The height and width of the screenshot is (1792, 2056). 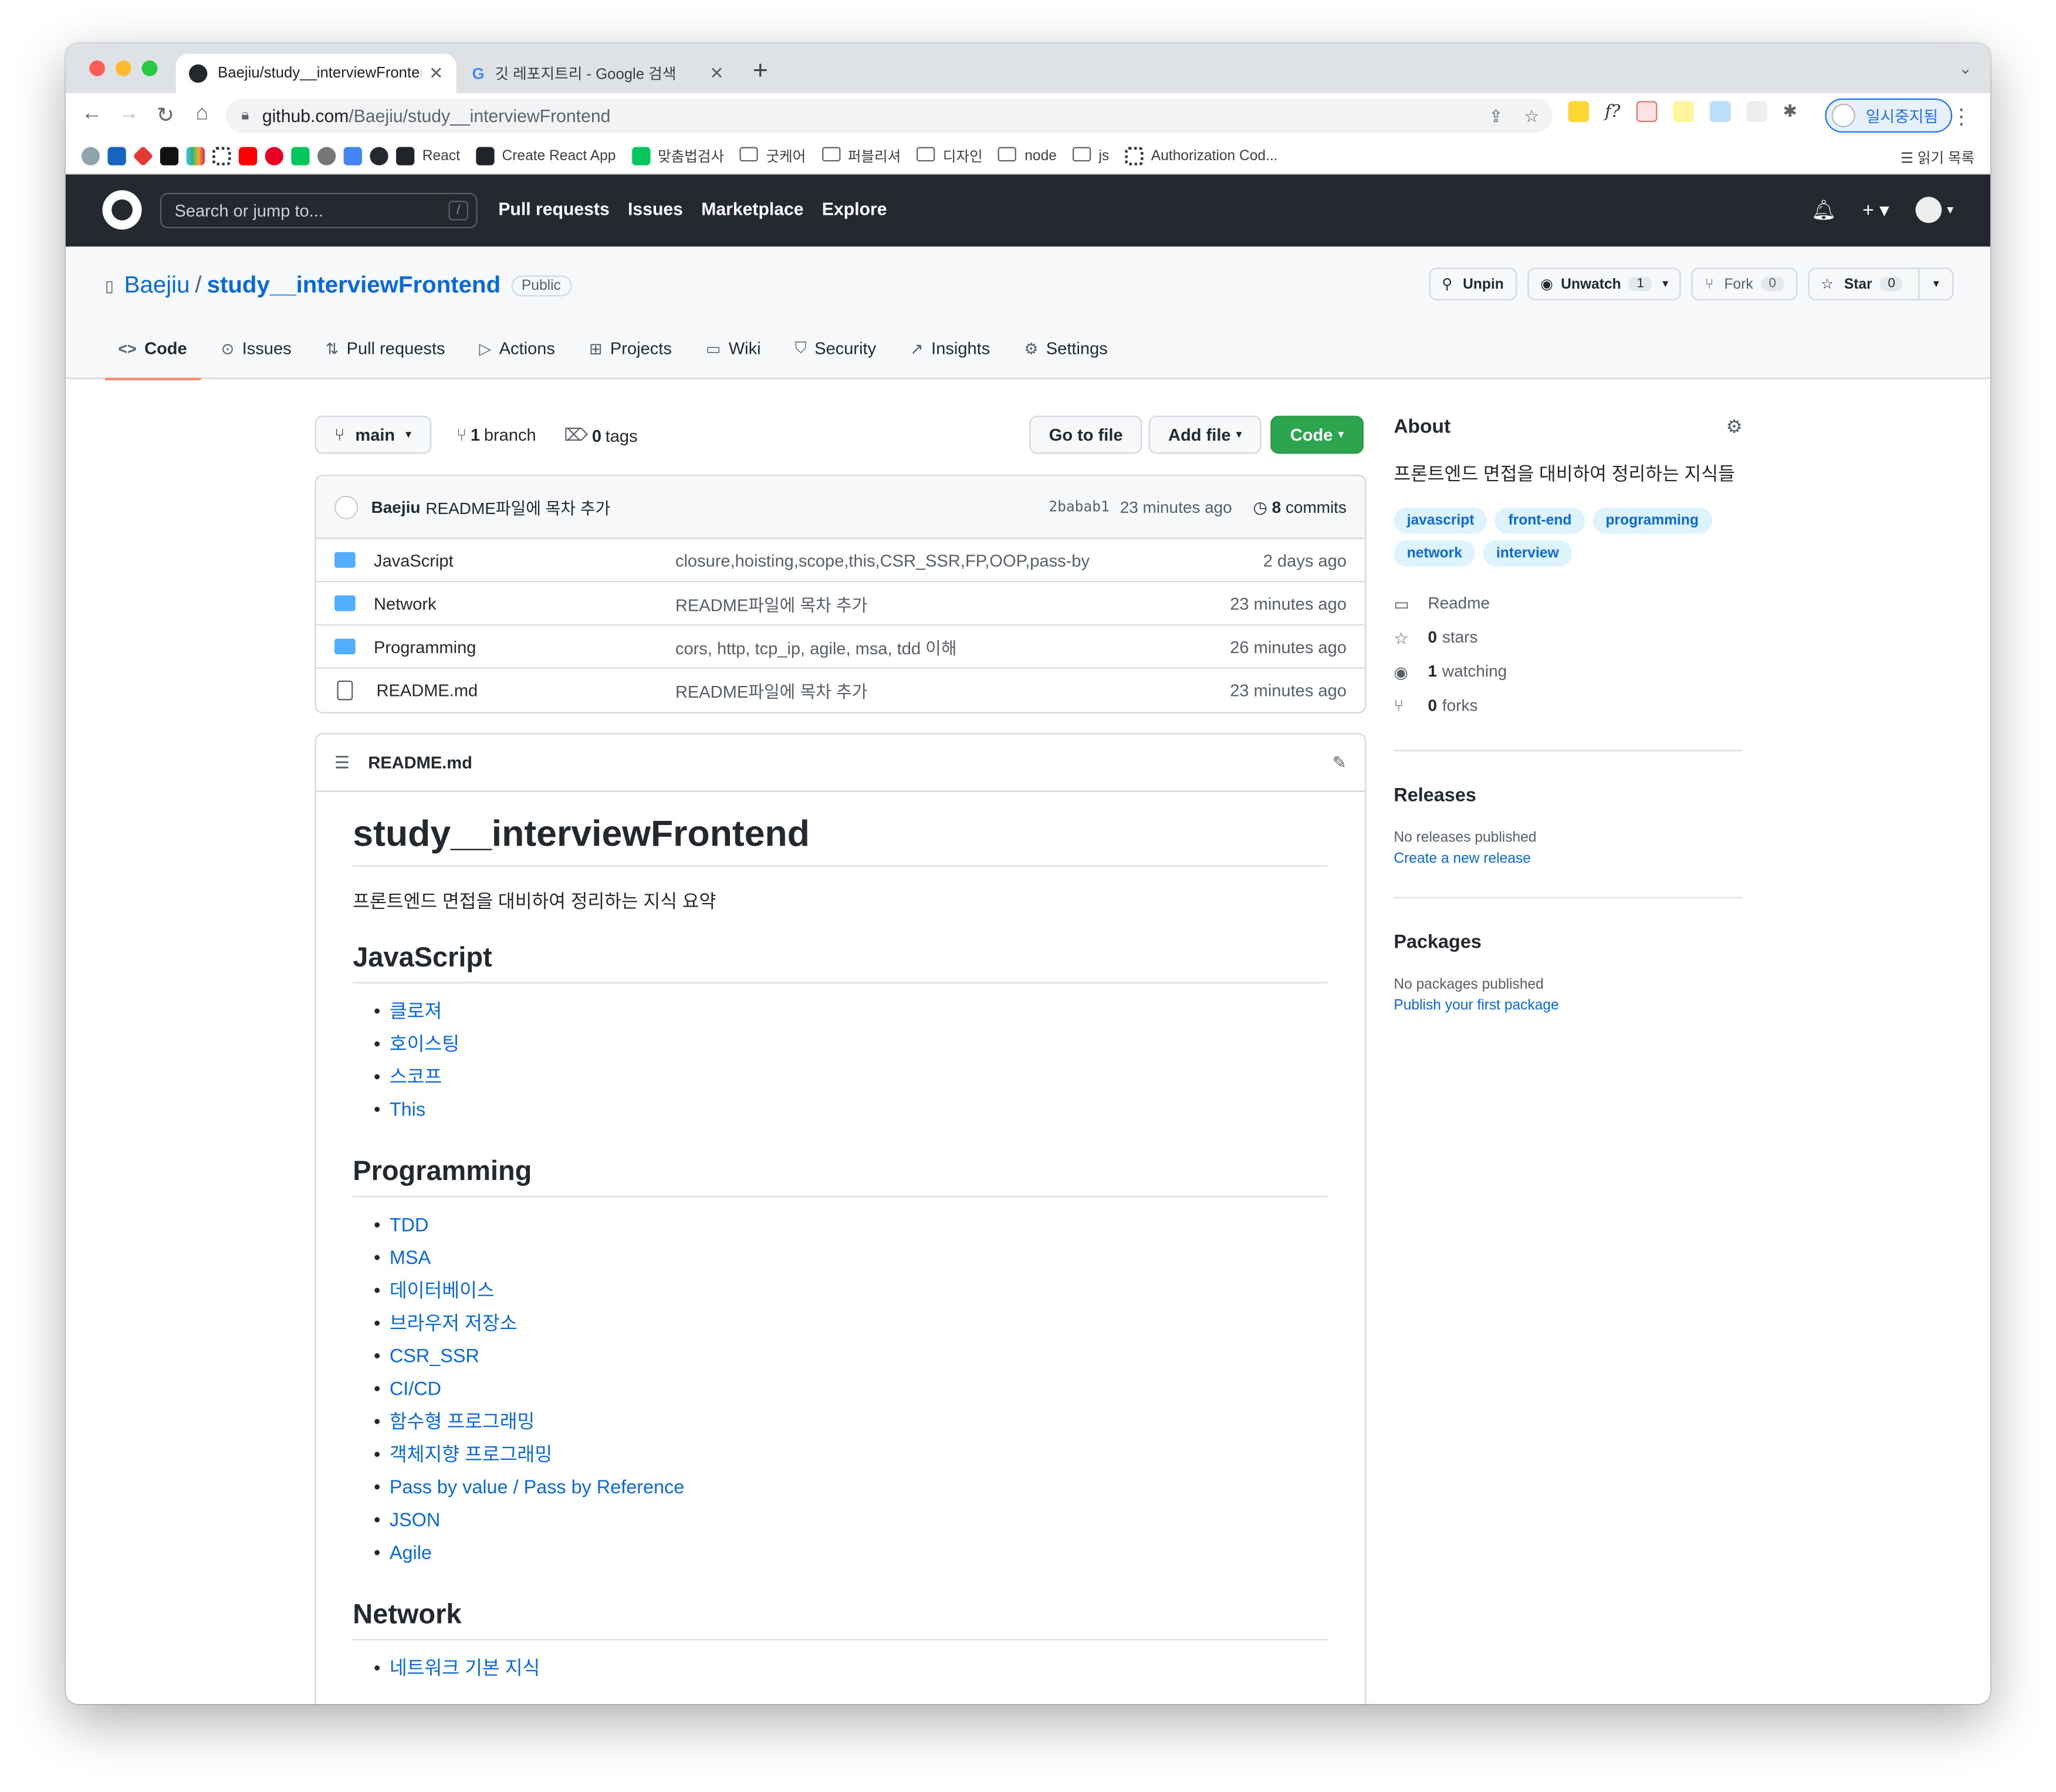 What do you see at coordinates (1683, 112) in the screenshot?
I see `highlighter-extension-icon` at bounding box center [1683, 112].